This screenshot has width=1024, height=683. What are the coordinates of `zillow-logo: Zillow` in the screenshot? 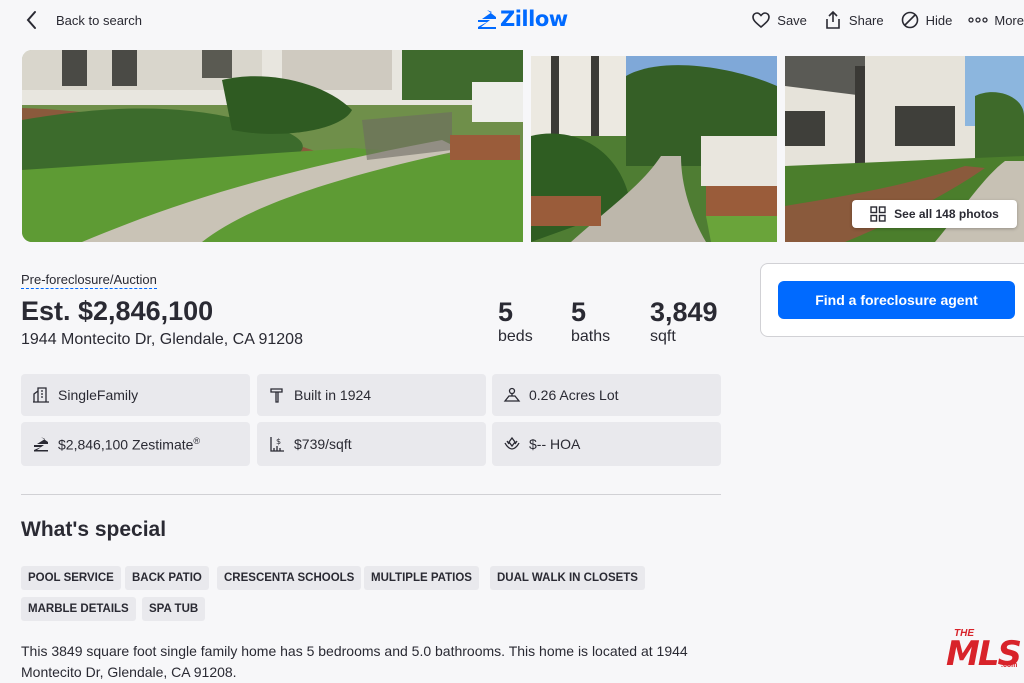 It's located at (522, 19).